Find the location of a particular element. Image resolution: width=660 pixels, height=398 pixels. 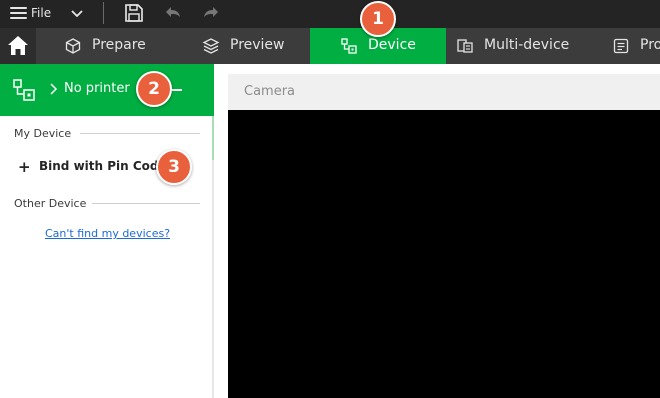

printer-selector-bar: No printer is located at coordinates (109, 90).